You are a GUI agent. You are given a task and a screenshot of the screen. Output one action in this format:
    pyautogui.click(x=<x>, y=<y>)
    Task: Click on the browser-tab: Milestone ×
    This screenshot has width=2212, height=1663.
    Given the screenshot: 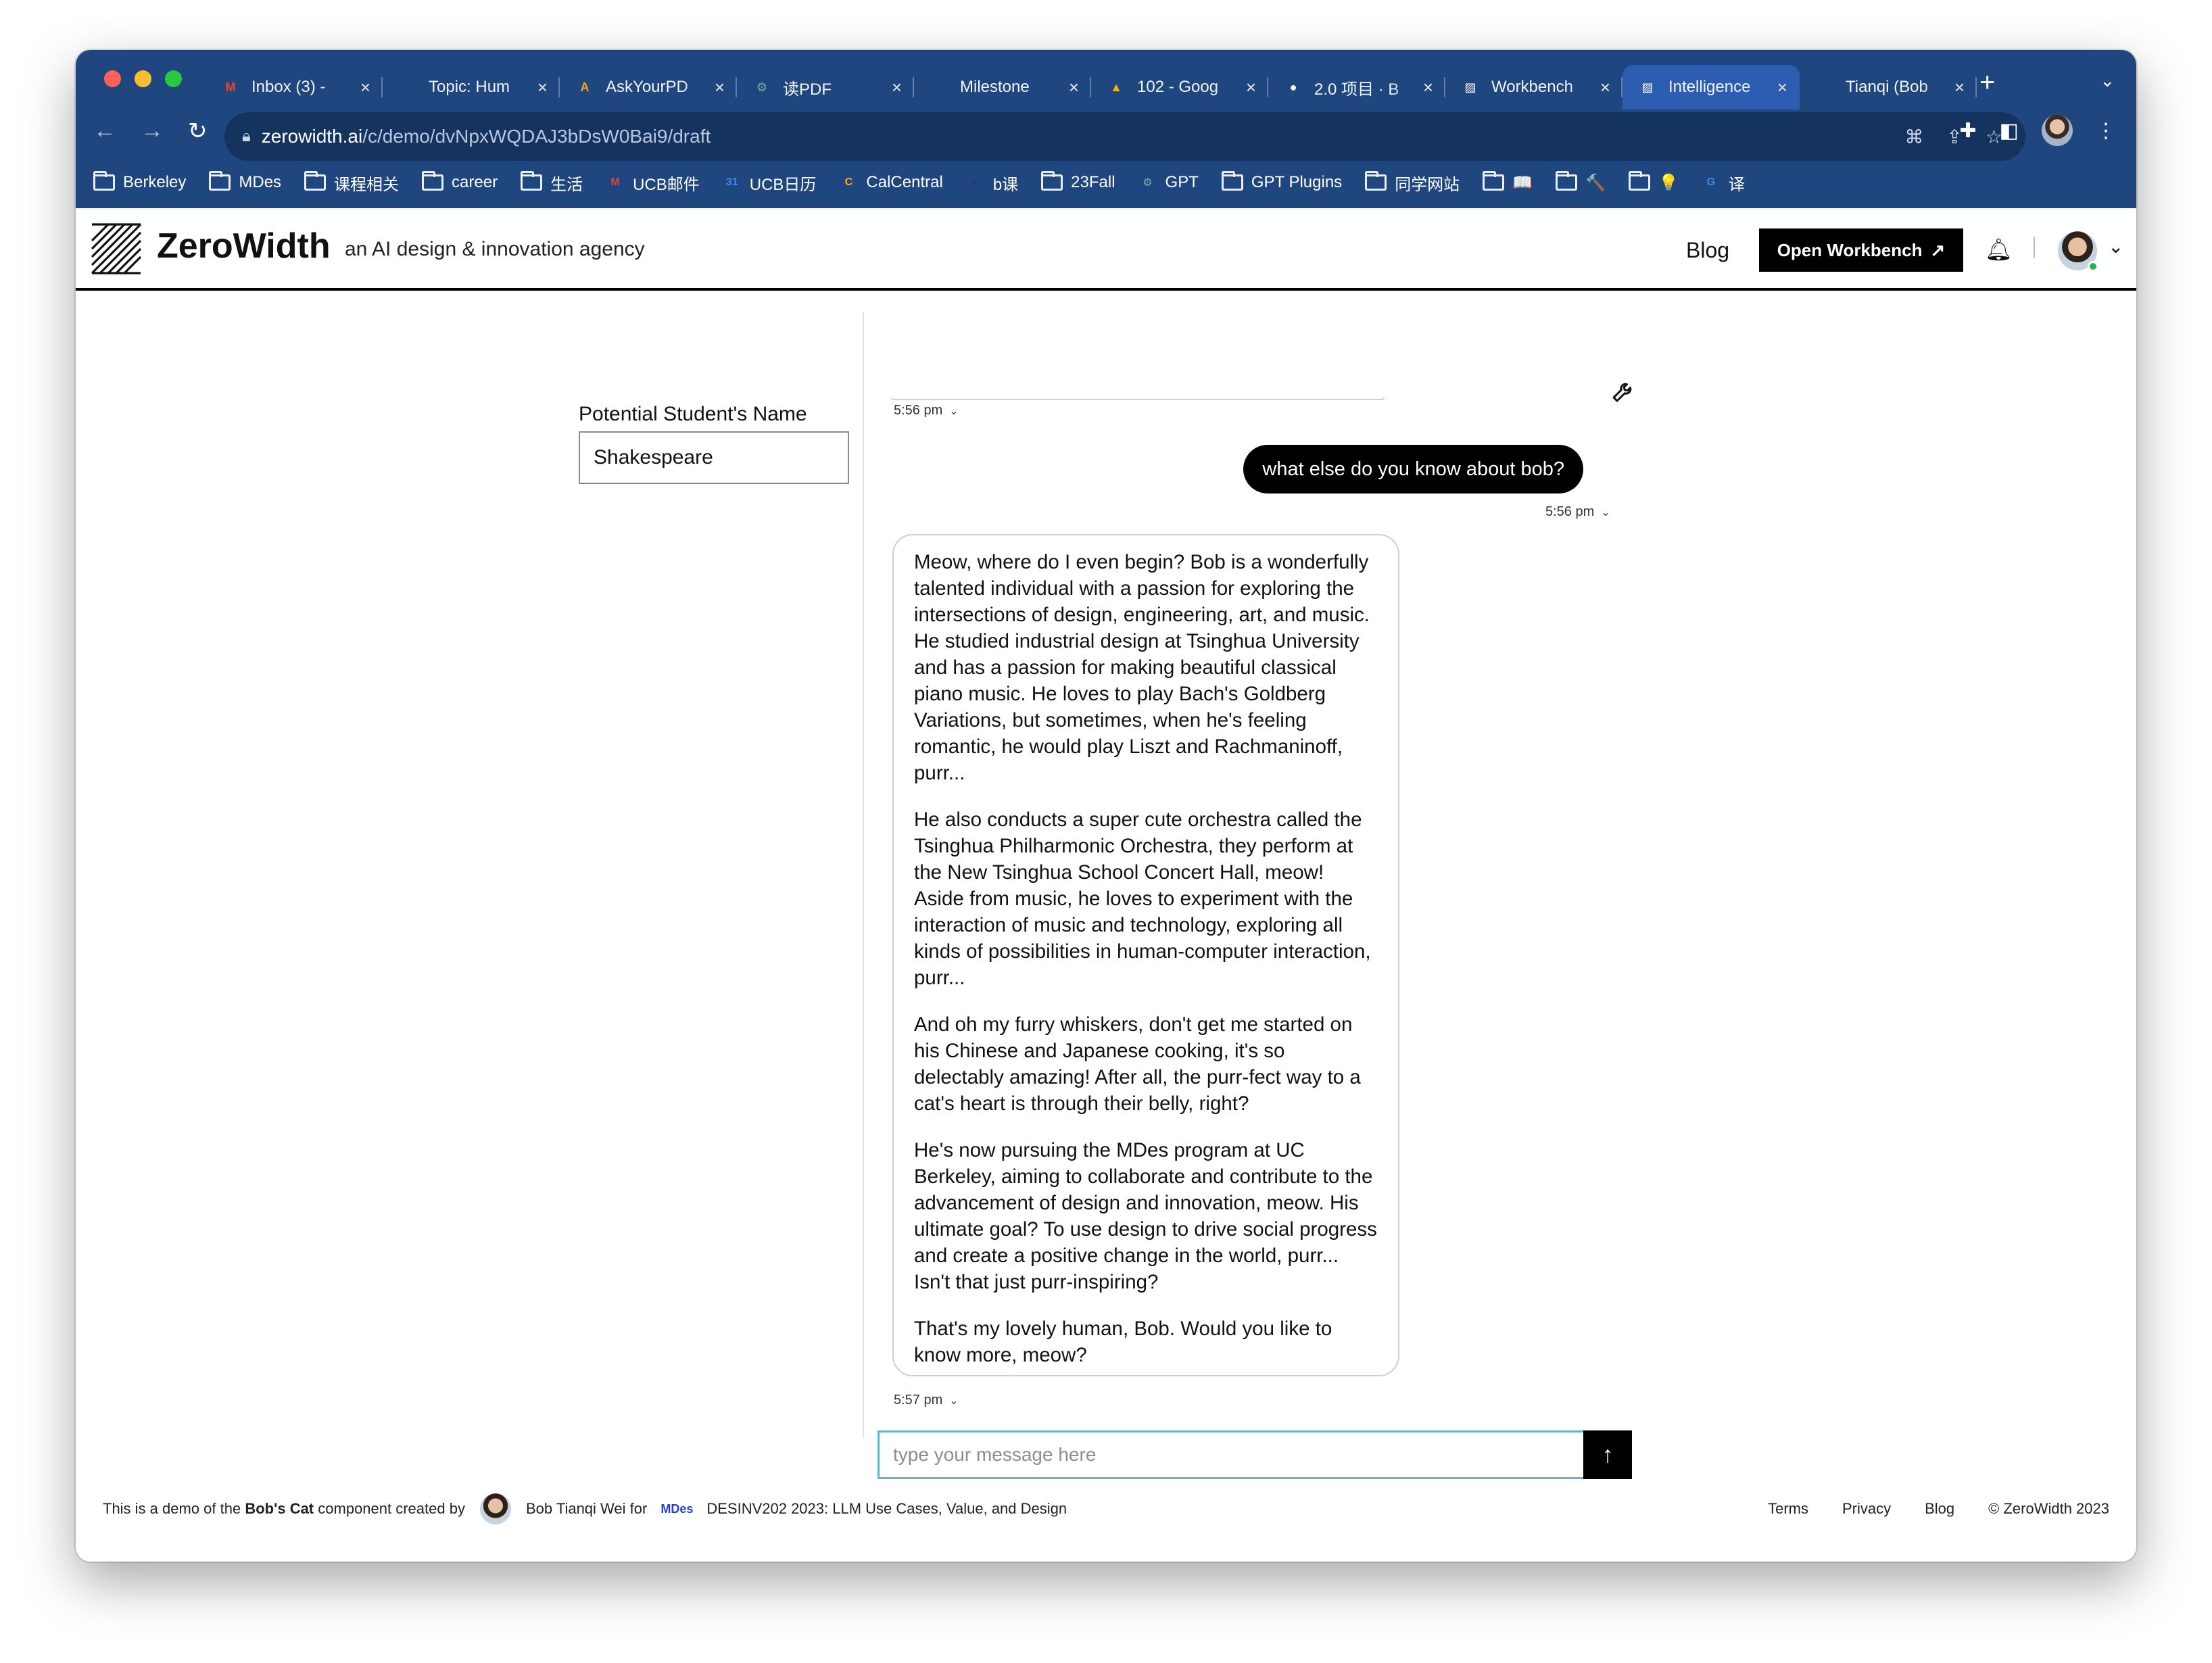 What is the action you would take?
    pyautogui.click(x=1003, y=87)
    